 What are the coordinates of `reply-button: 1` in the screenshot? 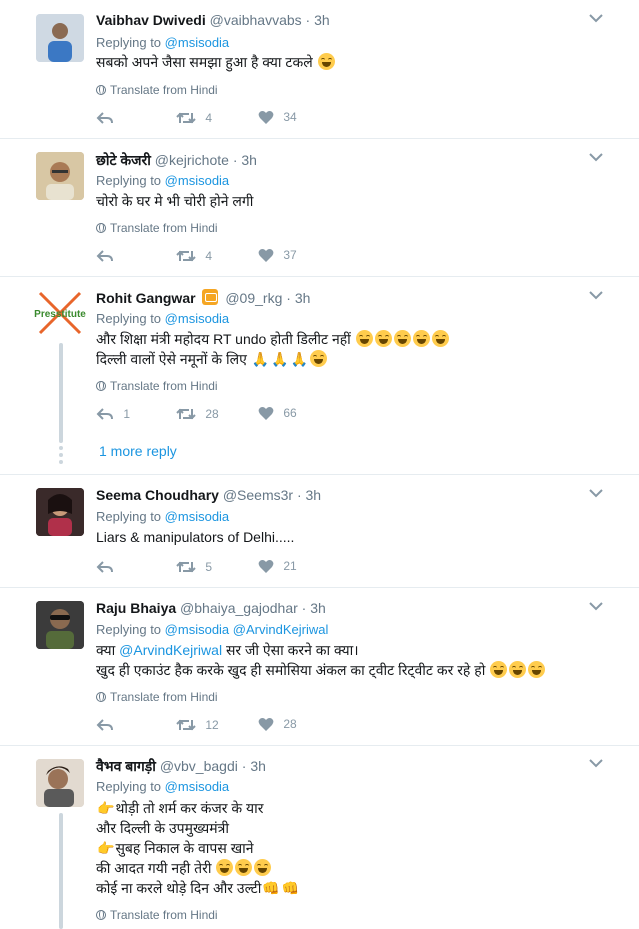 It's located at (113, 414).